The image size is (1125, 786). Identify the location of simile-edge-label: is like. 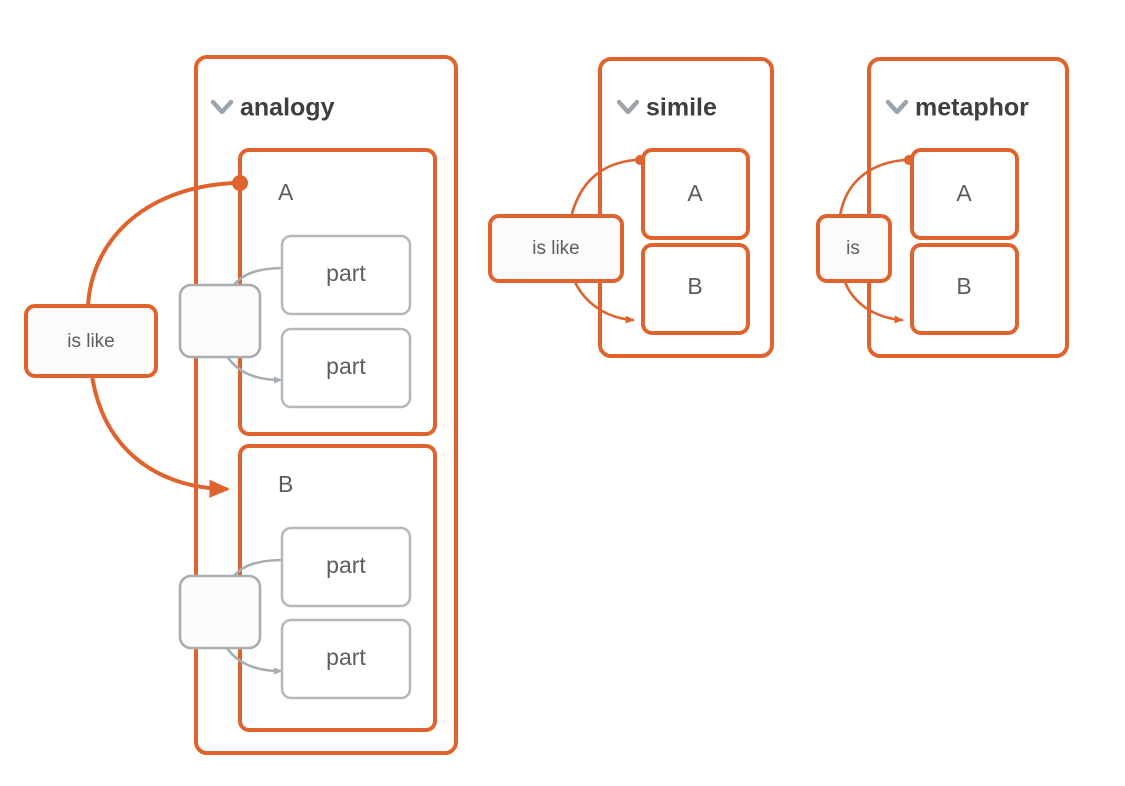
(556, 248).